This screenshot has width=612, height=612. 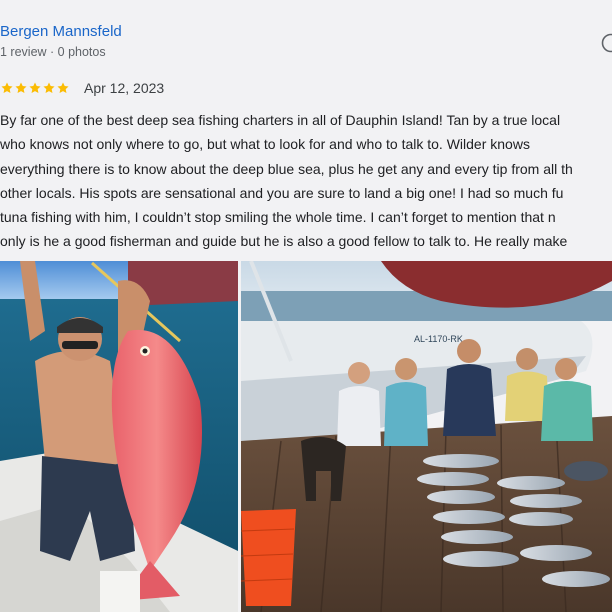 What do you see at coordinates (124, 88) in the screenshot?
I see `review-date: Apr 12, 2023` at bounding box center [124, 88].